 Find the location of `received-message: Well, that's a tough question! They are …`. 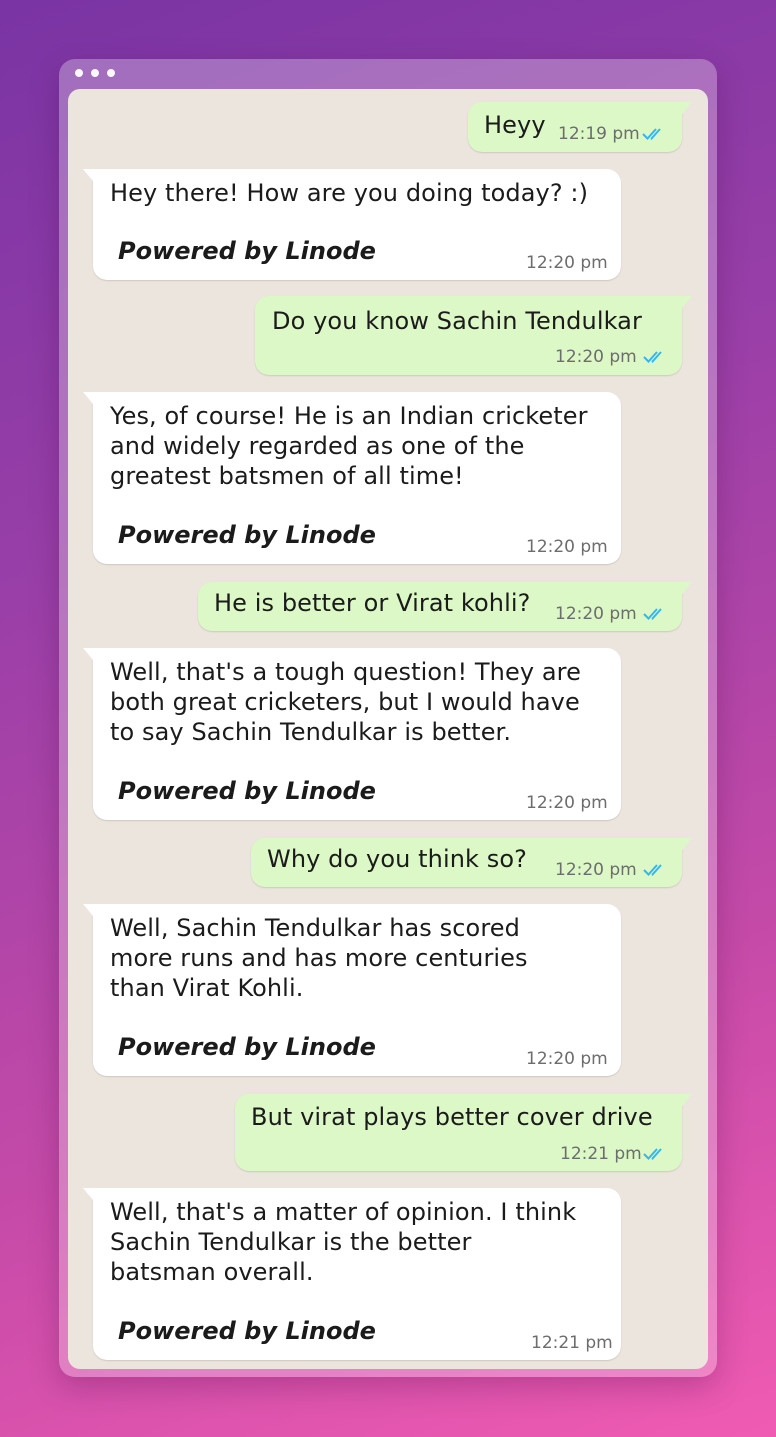

received-message: Well, that's a tough question! They are … is located at coordinates (352, 734).